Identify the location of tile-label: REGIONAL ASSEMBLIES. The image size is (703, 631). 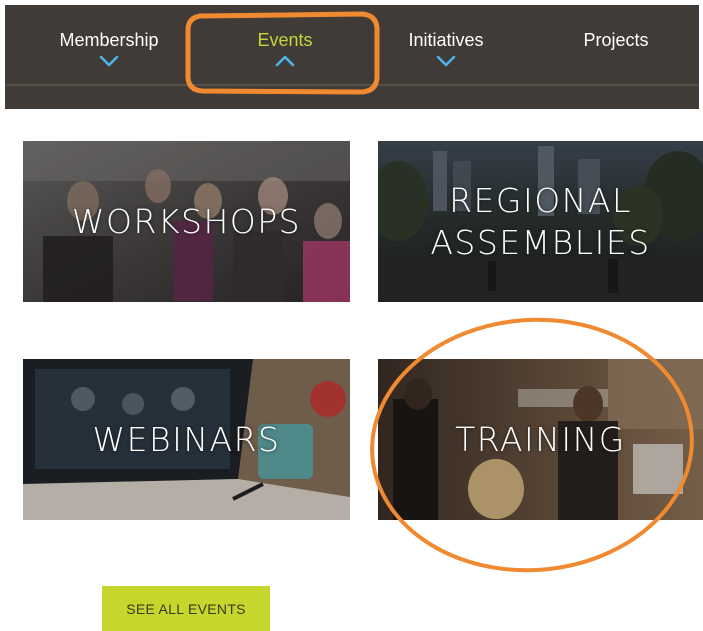
(540, 221).